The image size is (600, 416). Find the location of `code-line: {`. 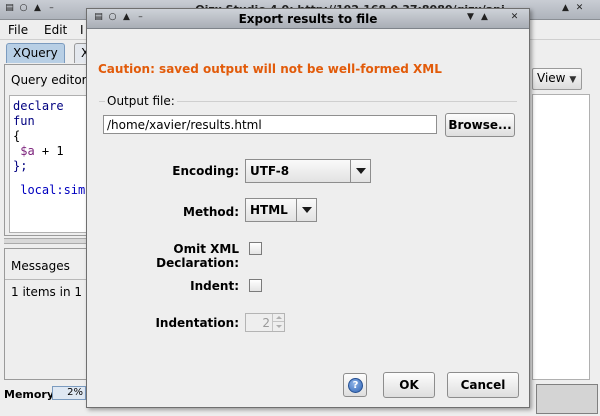

code-line: { is located at coordinates (17, 136).